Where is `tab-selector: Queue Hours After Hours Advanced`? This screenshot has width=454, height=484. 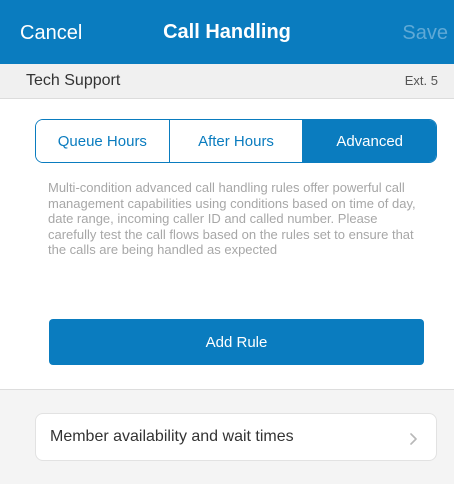
tab-selector: Queue Hours After Hours Advanced is located at coordinates (236, 141).